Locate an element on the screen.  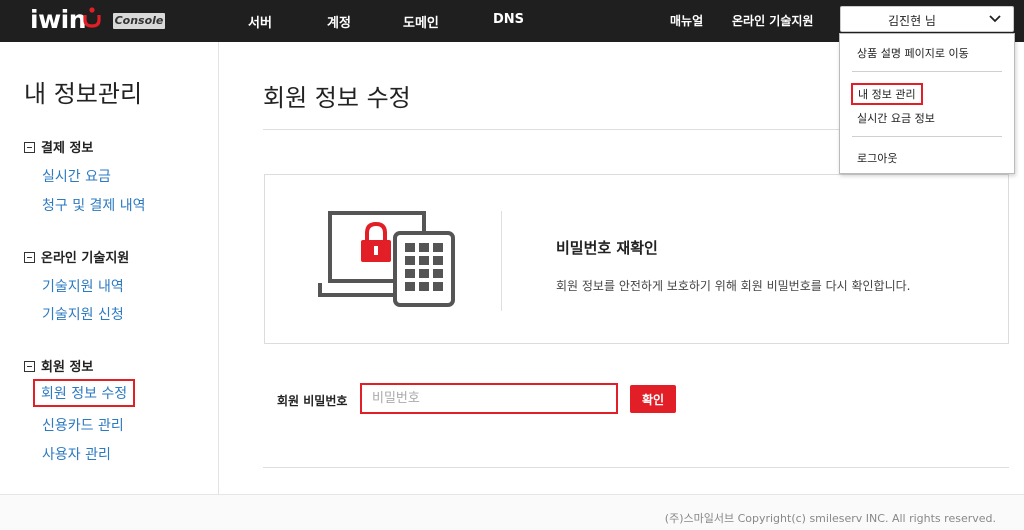
menu-item-product-page: 상품 설명 페이지로 이동 is located at coordinates (913, 53).